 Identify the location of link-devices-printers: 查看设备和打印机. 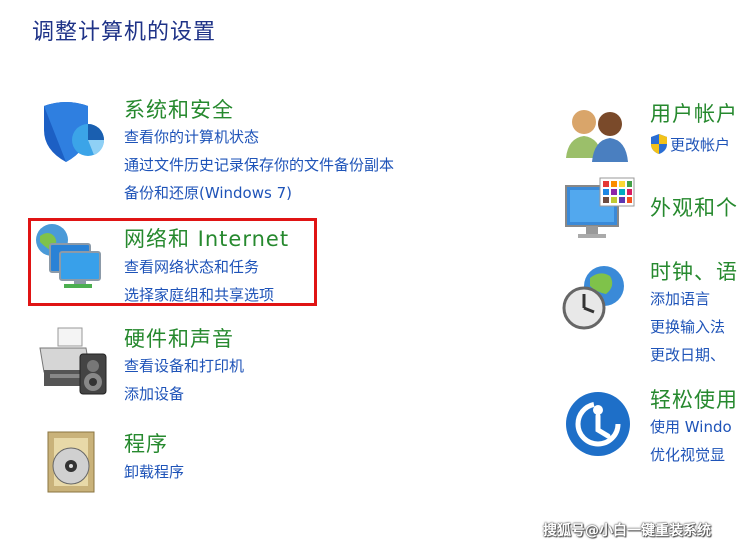
(184, 365).